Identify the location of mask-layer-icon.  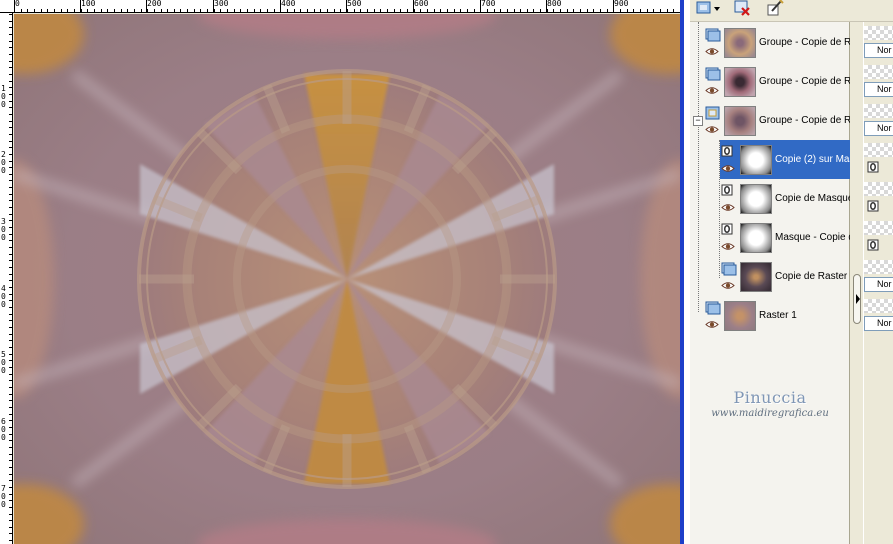
(727, 230).